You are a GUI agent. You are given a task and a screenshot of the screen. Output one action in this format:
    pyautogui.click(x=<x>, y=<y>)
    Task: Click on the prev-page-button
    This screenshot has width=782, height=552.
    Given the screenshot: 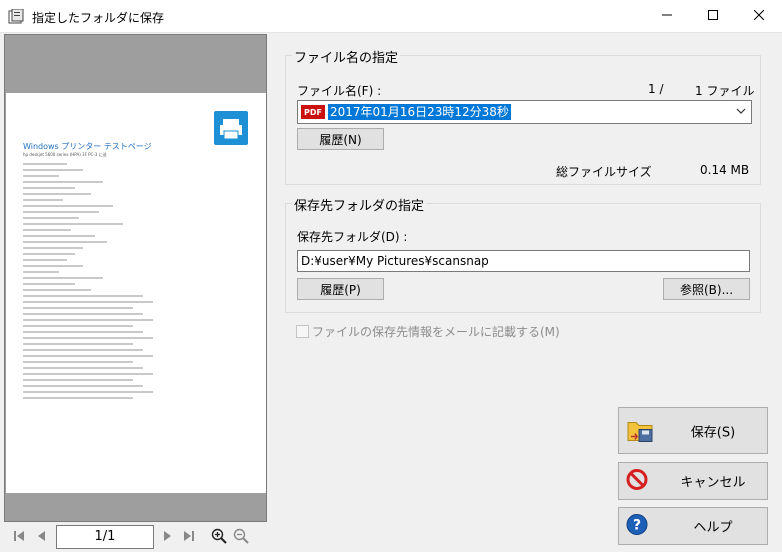 What is the action you would take?
    pyautogui.click(x=41, y=537)
    